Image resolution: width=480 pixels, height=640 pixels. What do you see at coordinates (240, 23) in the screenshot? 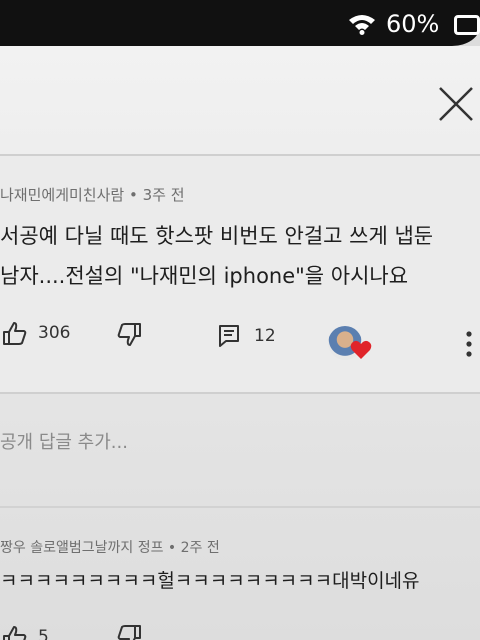
I see `status-bar: 60%` at bounding box center [240, 23].